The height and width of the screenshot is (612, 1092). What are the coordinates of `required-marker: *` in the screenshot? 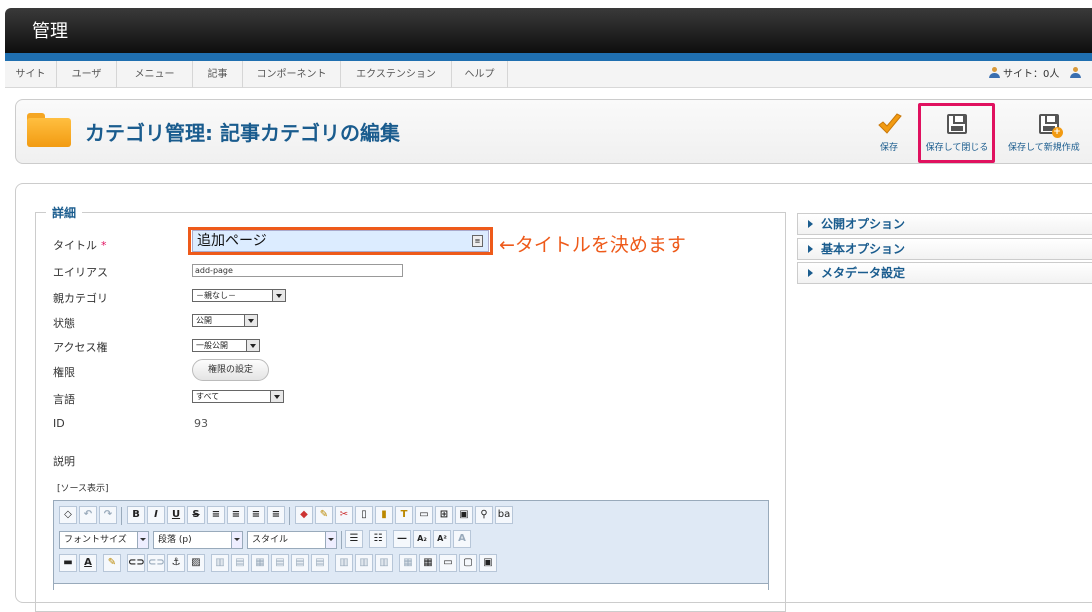 It's located at (104, 245).